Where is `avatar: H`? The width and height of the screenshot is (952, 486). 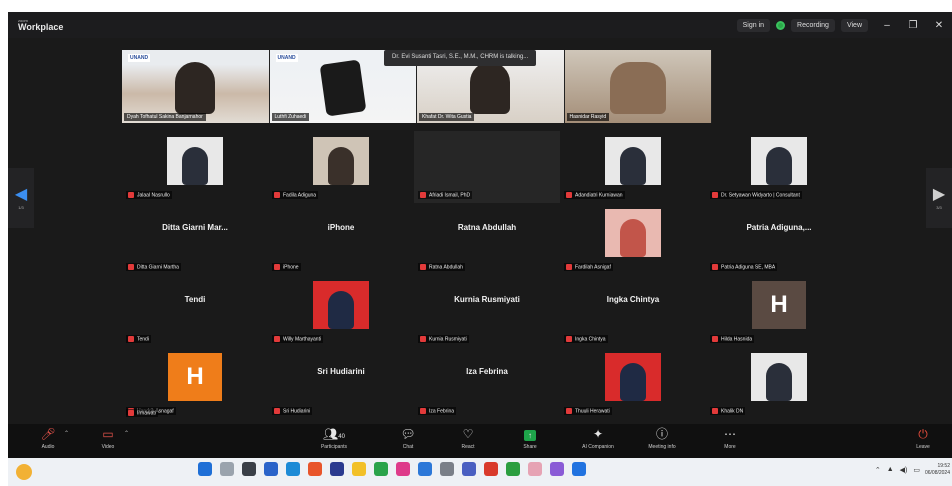 avatar: H is located at coordinates (779, 305).